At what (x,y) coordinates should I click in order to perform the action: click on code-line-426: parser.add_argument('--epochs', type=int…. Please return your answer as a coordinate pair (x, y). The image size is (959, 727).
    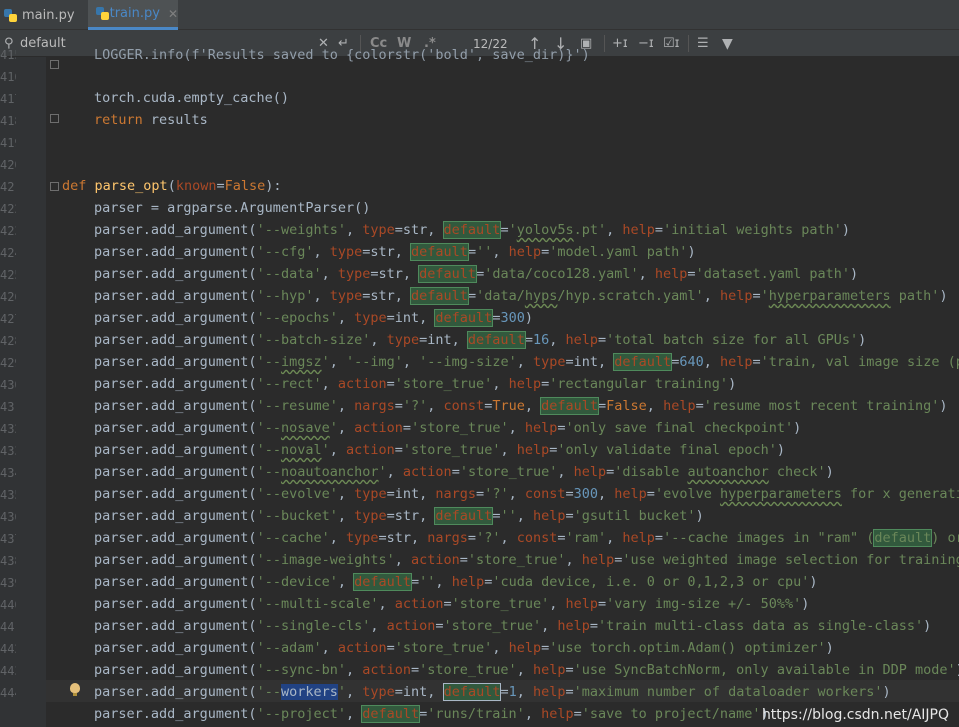
    Looking at the image, I should click on (313, 318).